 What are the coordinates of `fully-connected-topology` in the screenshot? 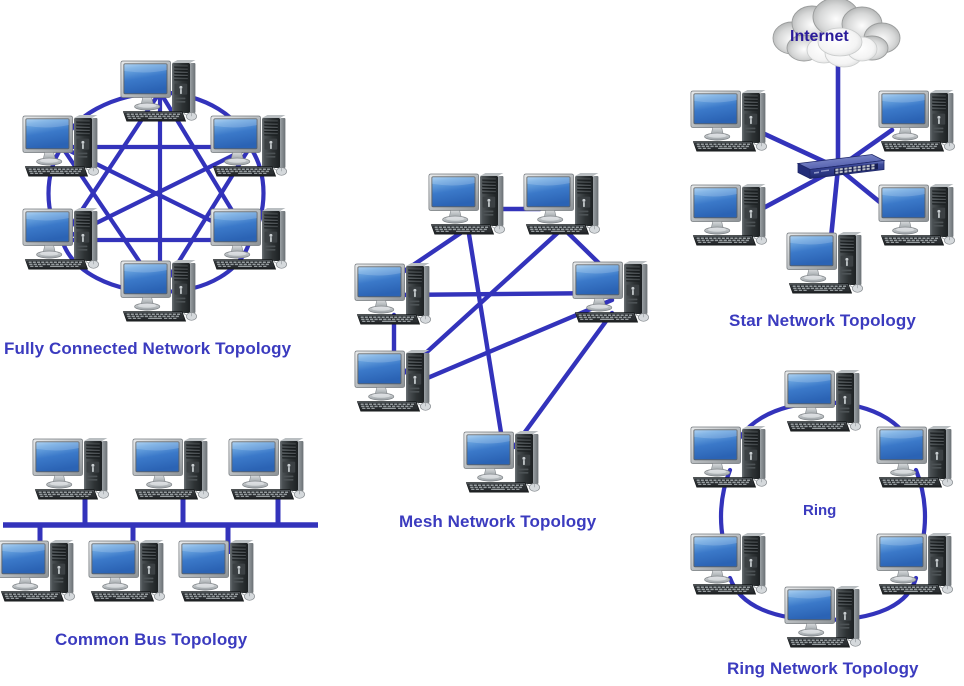 It's located at (155, 190).